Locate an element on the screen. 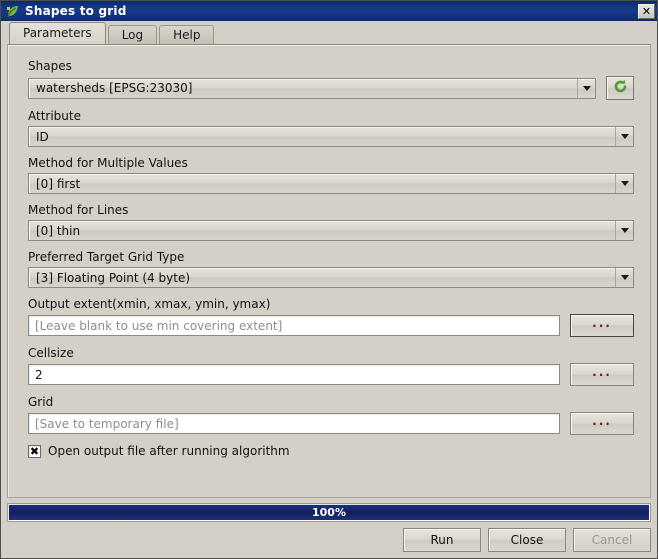  cellsize-label: Cellsize is located at coordinates (51, 353).